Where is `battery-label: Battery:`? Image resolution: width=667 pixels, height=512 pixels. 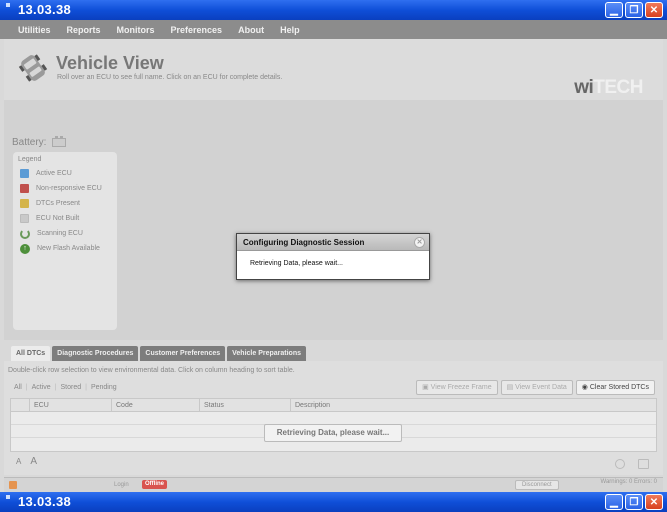 battery-label: Battery: is located at coordinates (29, 142).